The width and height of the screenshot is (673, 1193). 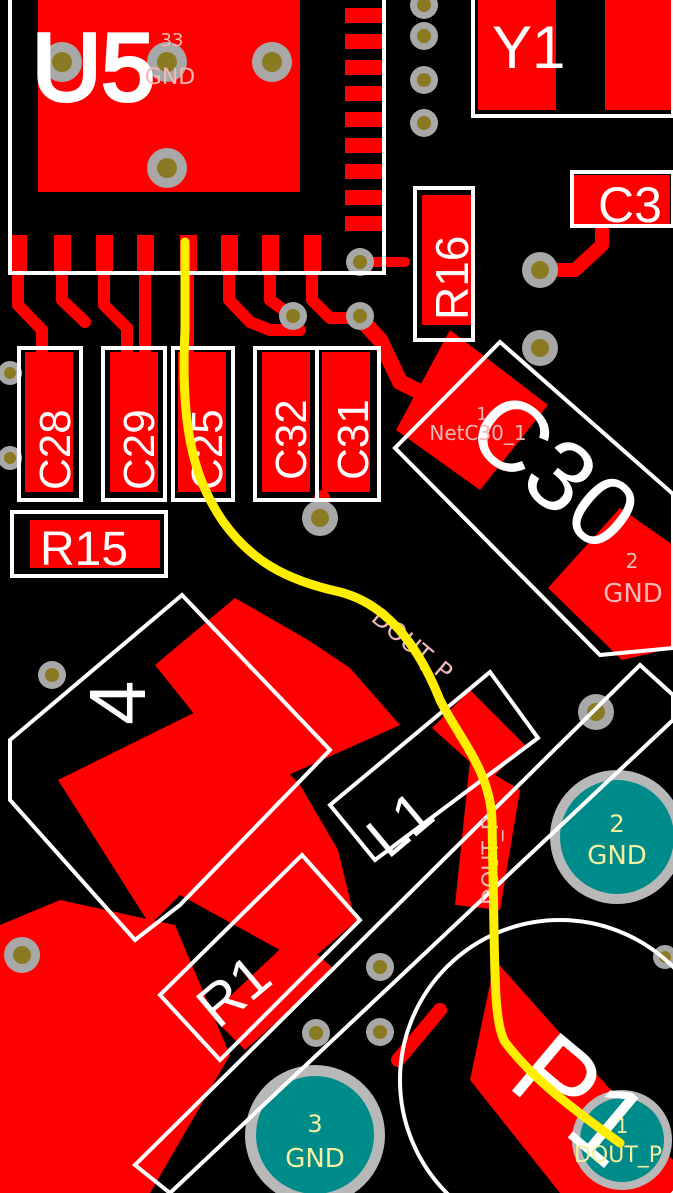 I want to click on p1-pad1-number: 1, so click(x=622, y=1126).